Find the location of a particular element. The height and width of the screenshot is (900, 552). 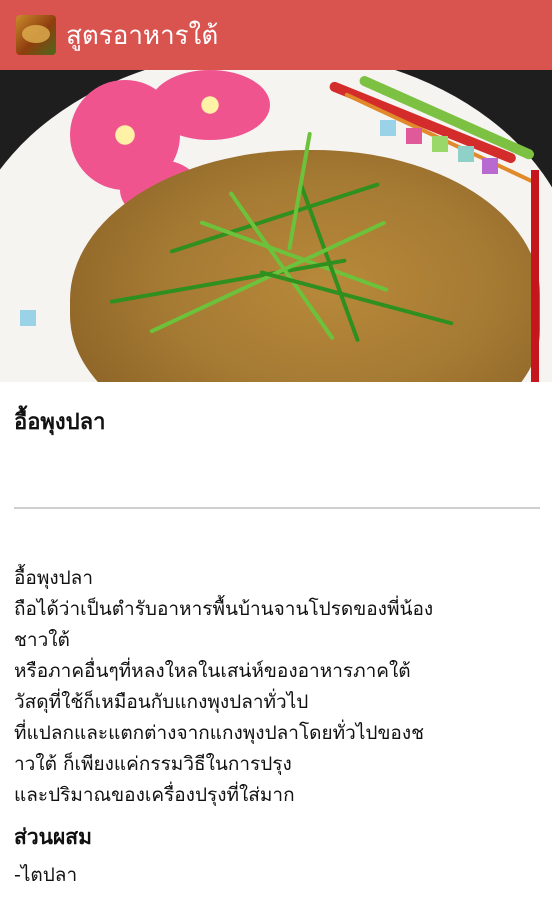

description-line: วัสดุที่ใช้ก็เหมือนกับแกงพุงปลาทั่วไป is located at coordinates (161, 702).